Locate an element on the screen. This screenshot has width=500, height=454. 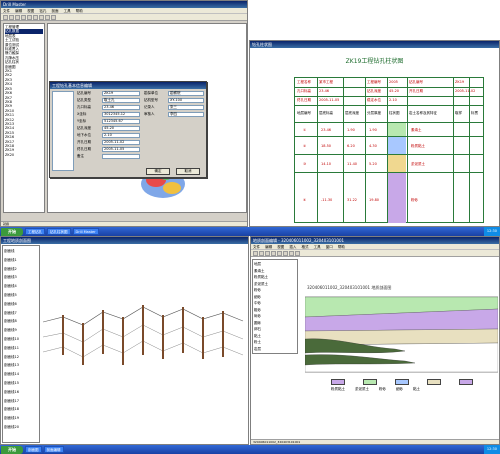
header-label: 钻孔编号 is located at coordinates (416, 82).